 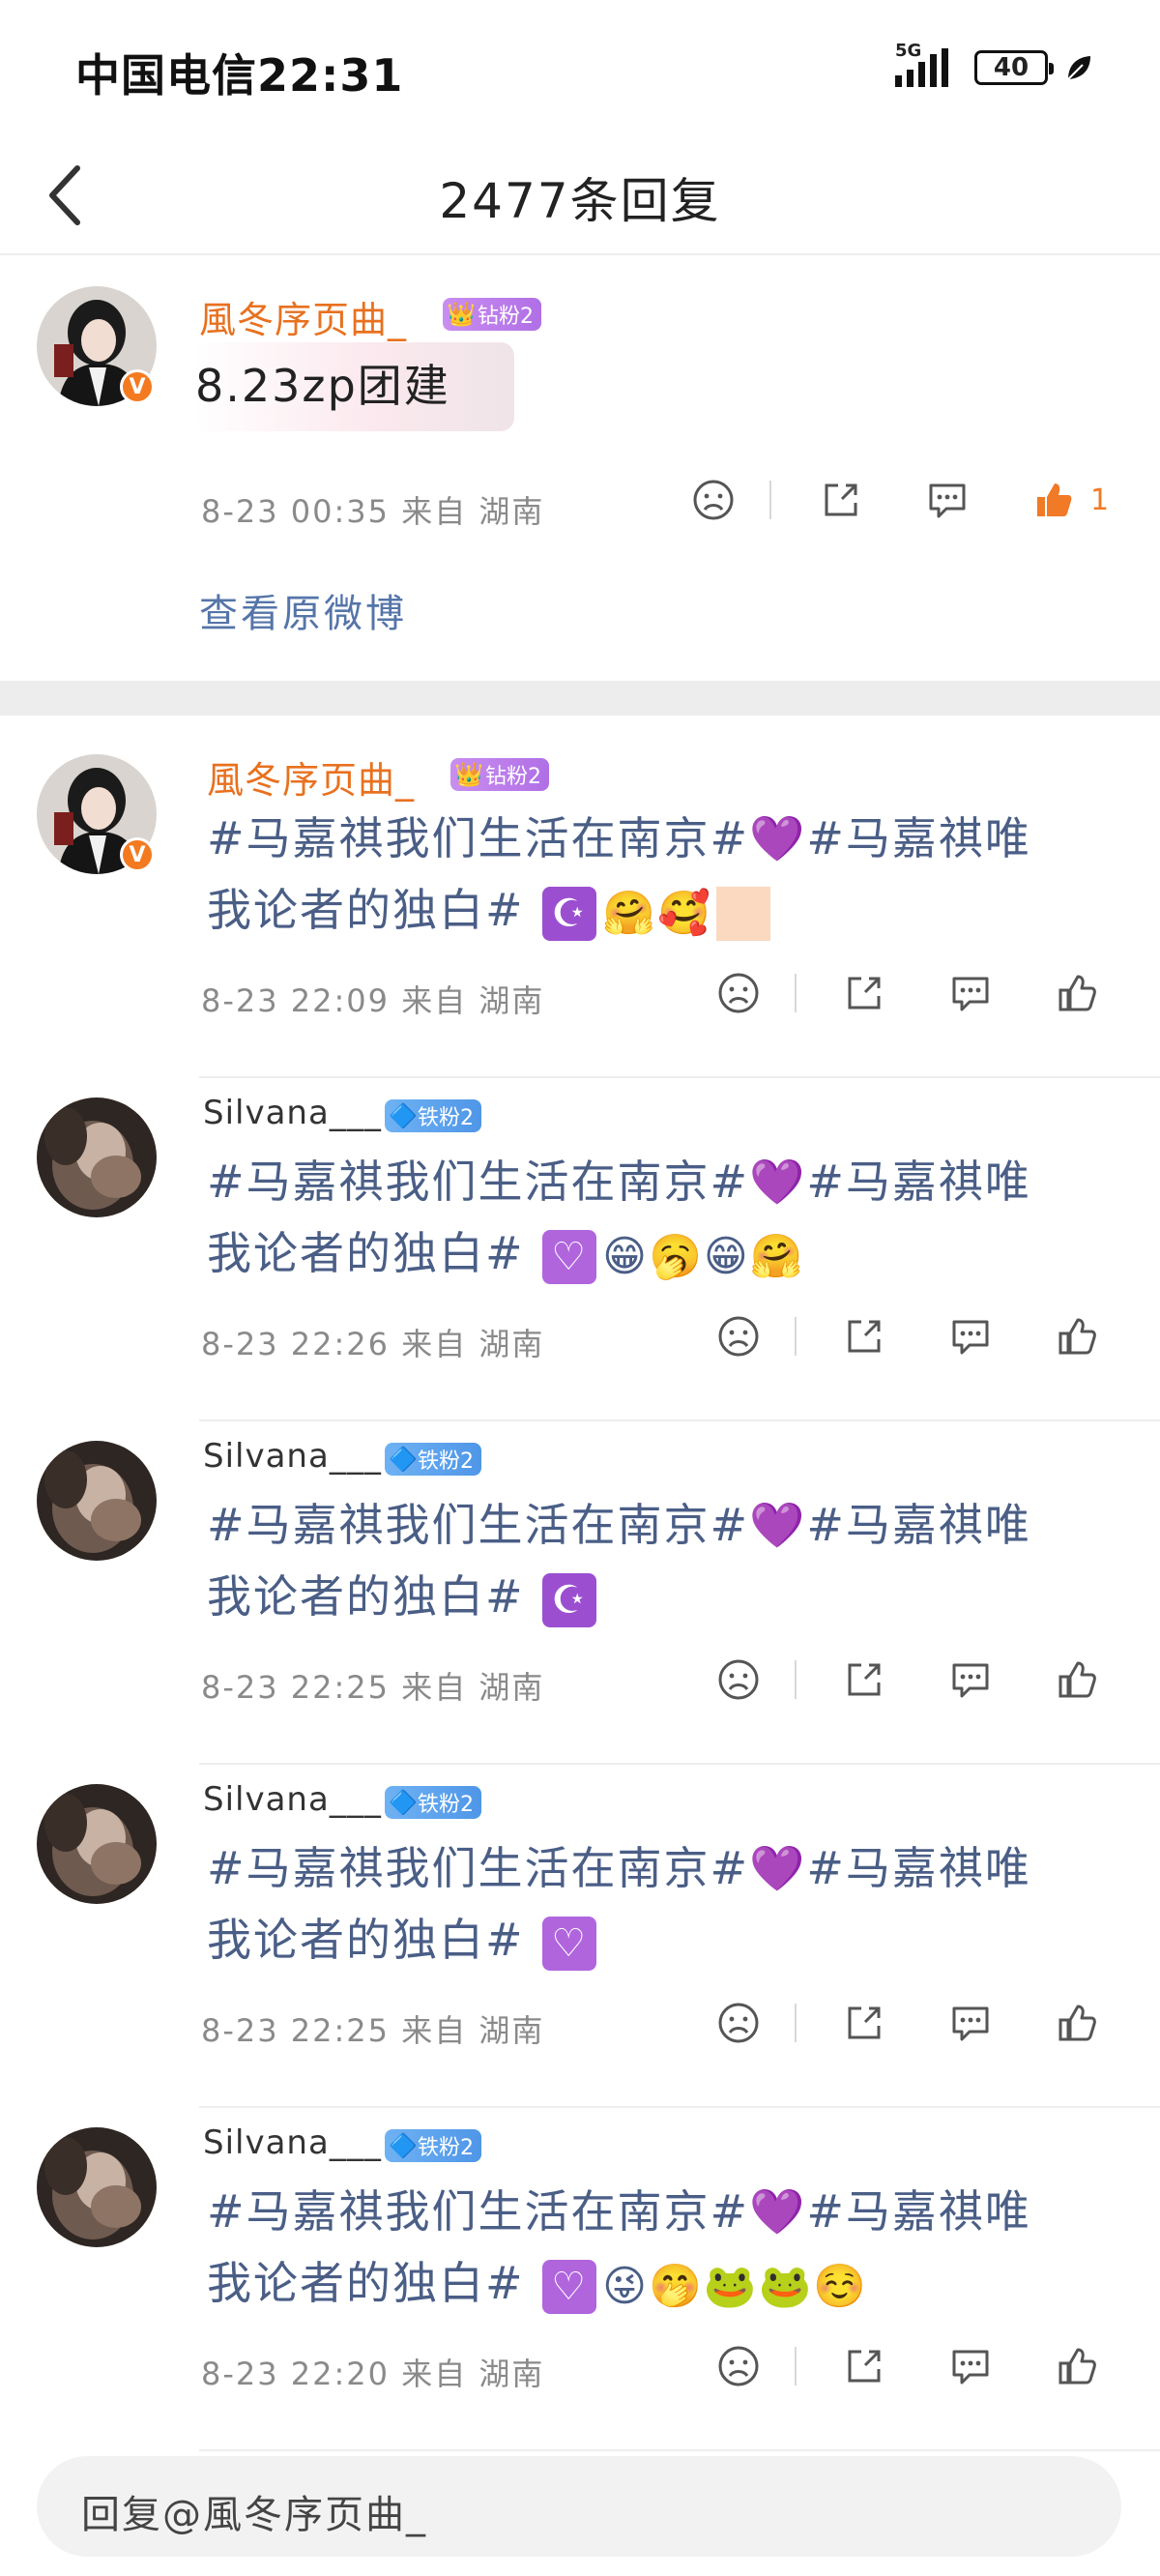 I want to click on comment-actions, so click(x=908, y=1679).